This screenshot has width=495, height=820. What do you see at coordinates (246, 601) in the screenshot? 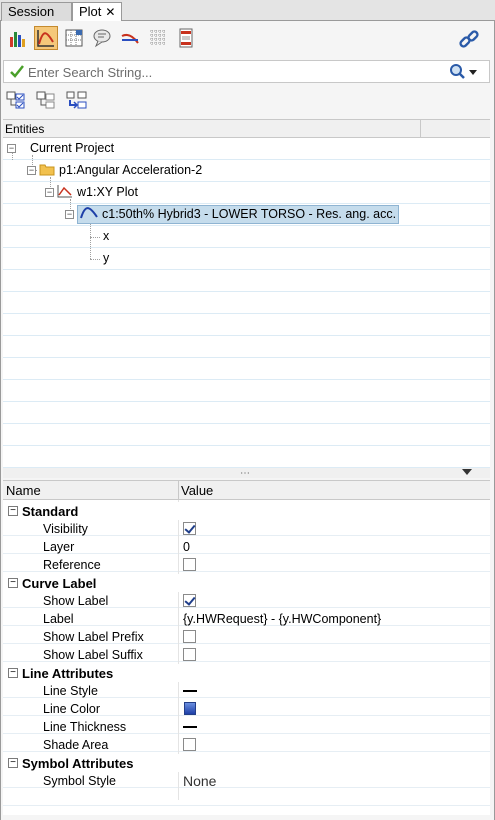
I see `property-row: Show Label` at bounding box center [246, 601].